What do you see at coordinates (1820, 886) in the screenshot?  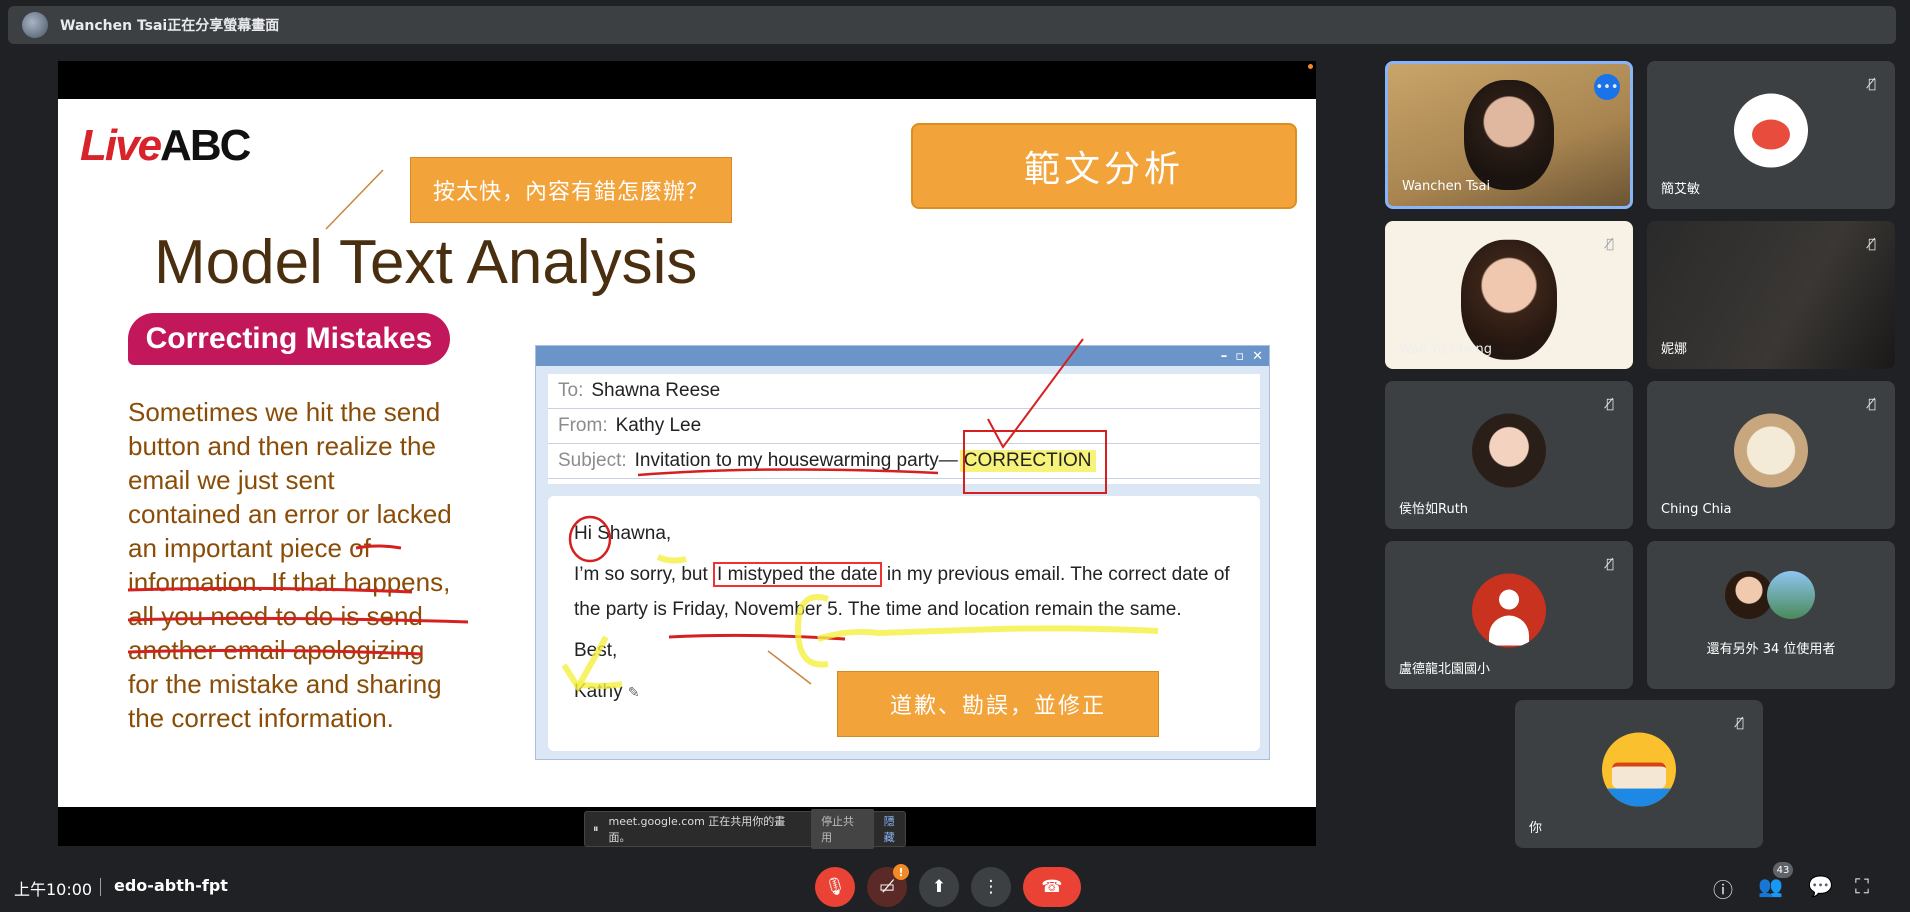 I see `chat-icon: 💬` at bounding box center [1820, 886].